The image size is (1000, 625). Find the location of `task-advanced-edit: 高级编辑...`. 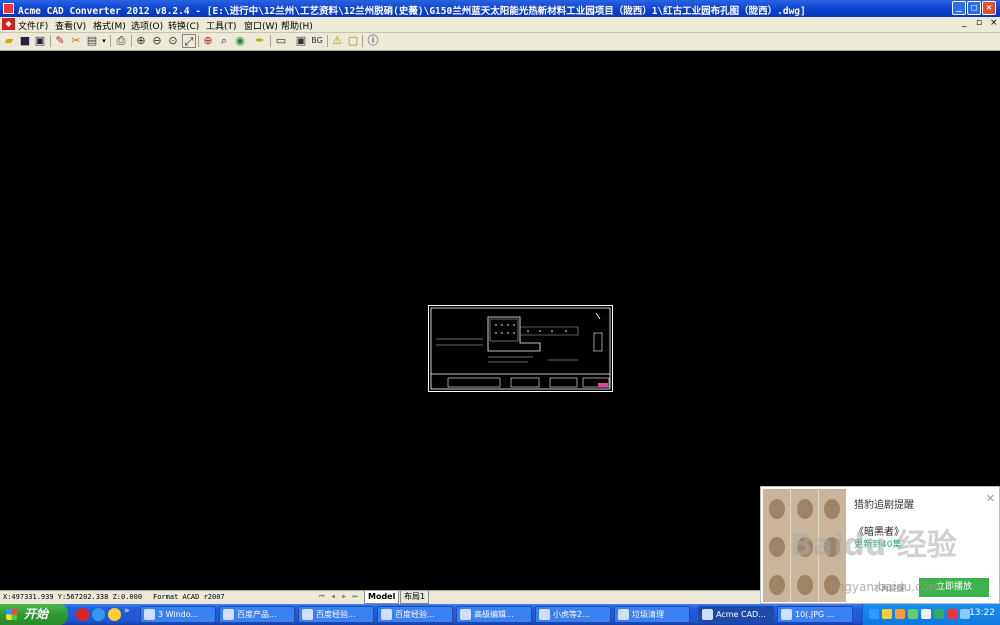

task-advanced-edit: 高级编辑... is located at coordinates (494, 614).